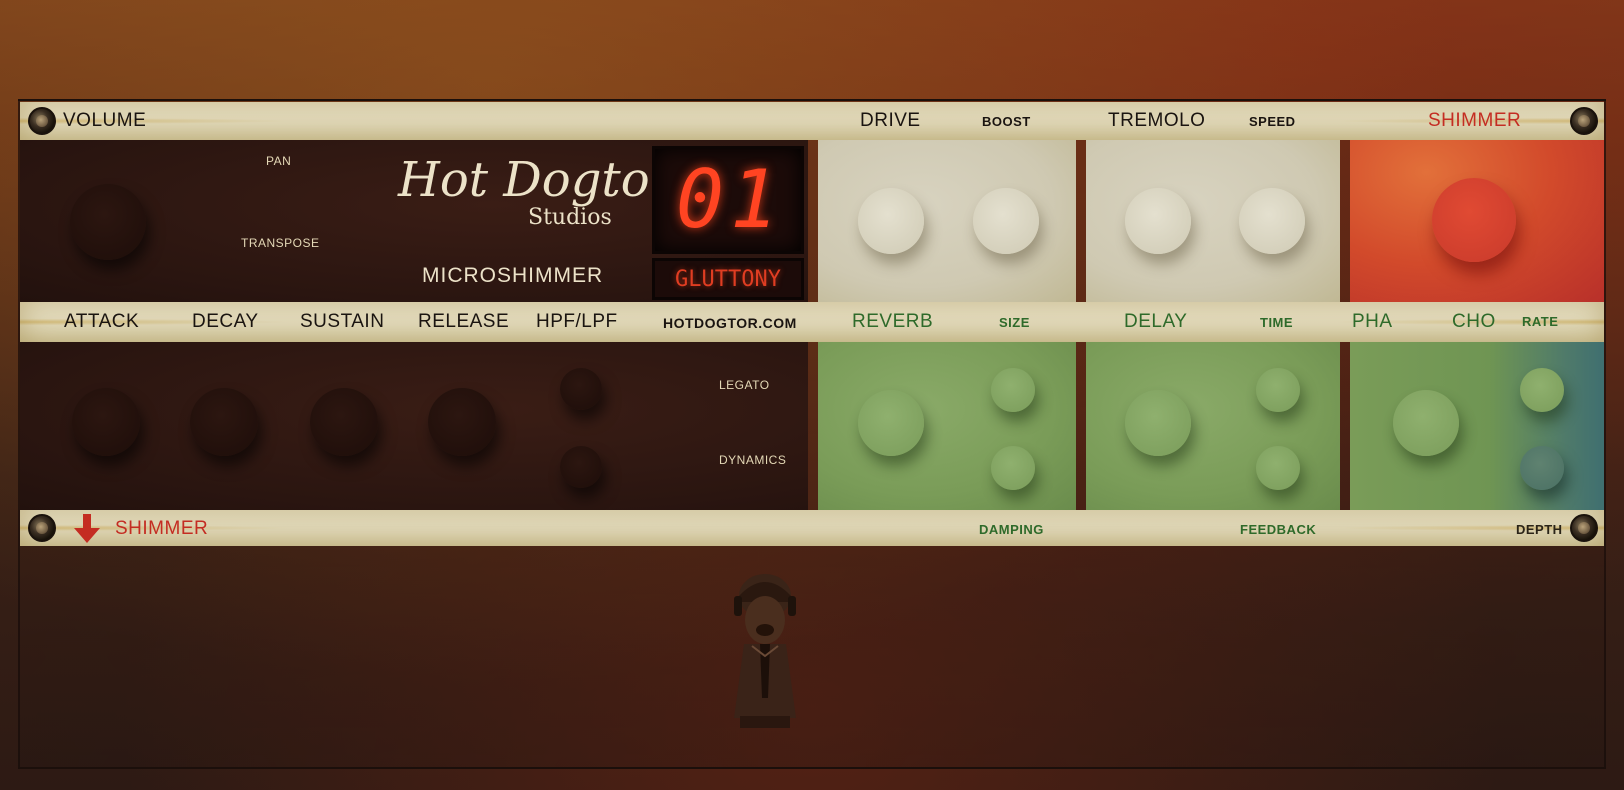 This screenshot has height=790, width=1624. Describe the element at coordinates (1540, 321) in the screenshot. I see `rate-label: RATE` at that location.